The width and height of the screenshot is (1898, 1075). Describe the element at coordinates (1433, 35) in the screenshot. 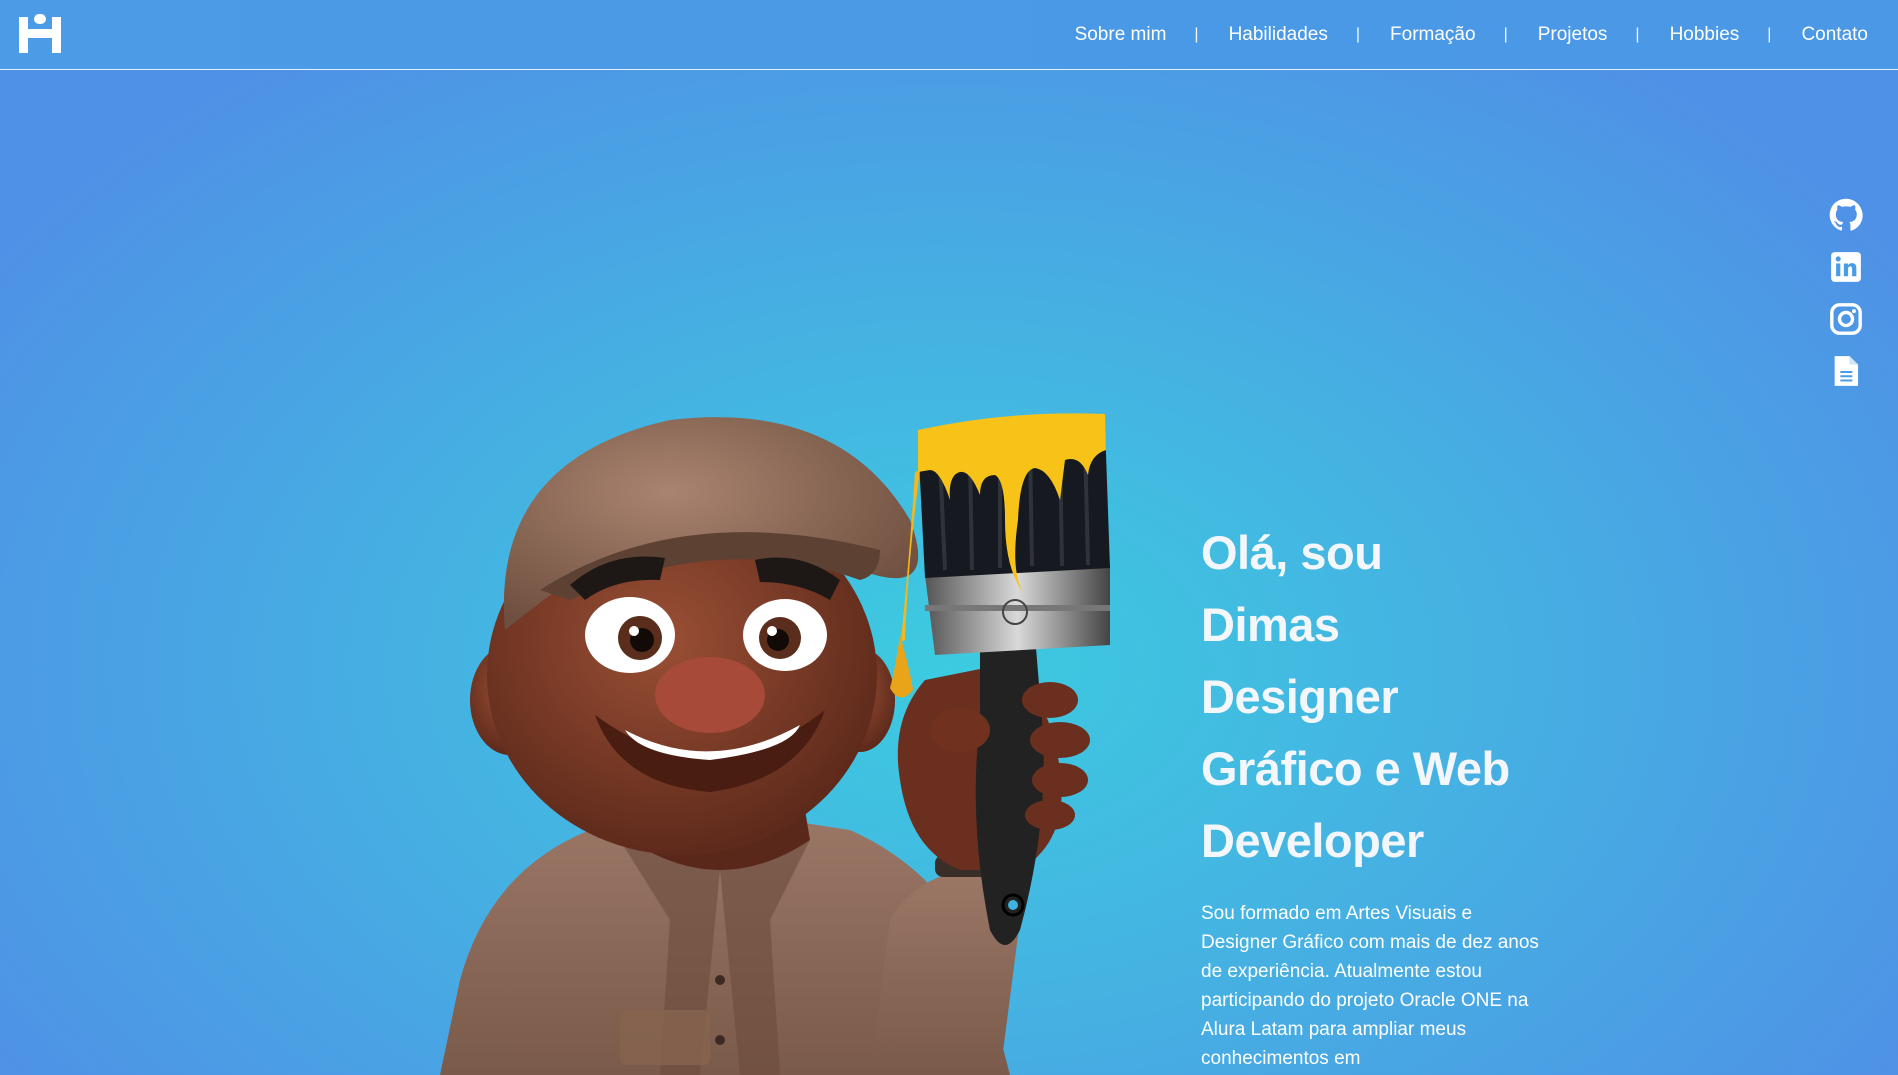

I see `nav-link-formacao: Formação` at that location.